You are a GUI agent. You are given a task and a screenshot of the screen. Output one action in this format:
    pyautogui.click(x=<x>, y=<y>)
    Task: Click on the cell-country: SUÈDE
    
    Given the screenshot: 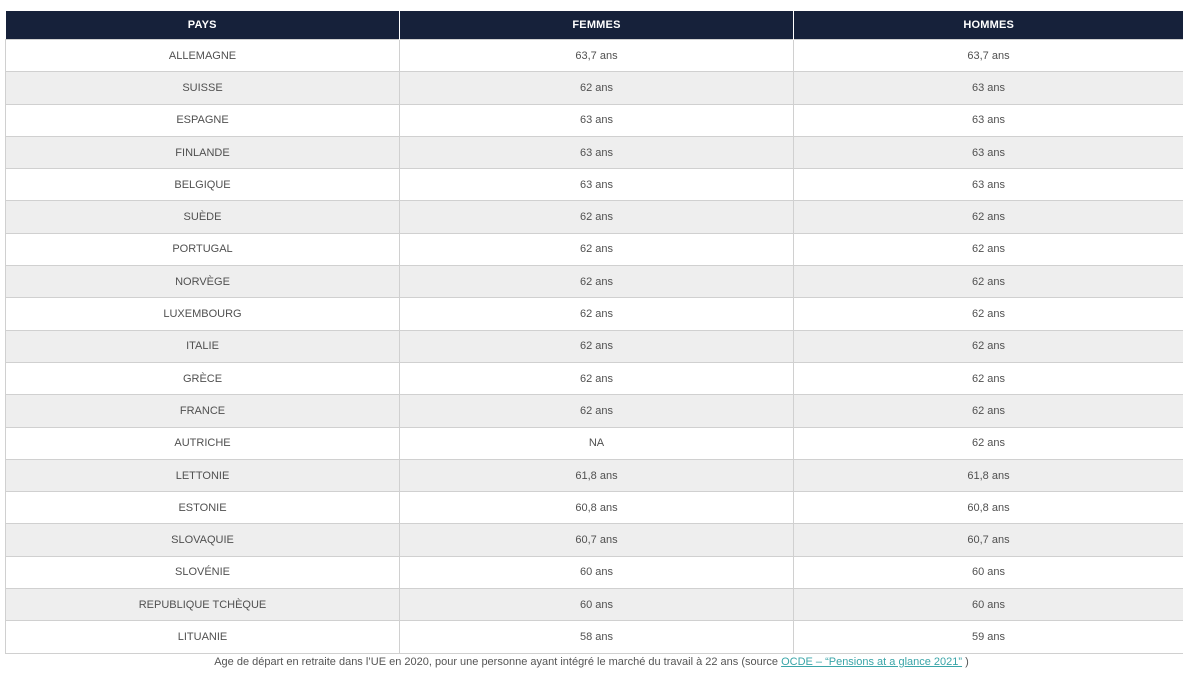 What is the action you would take?
    pyautogui.click(x=202, y=217)
    